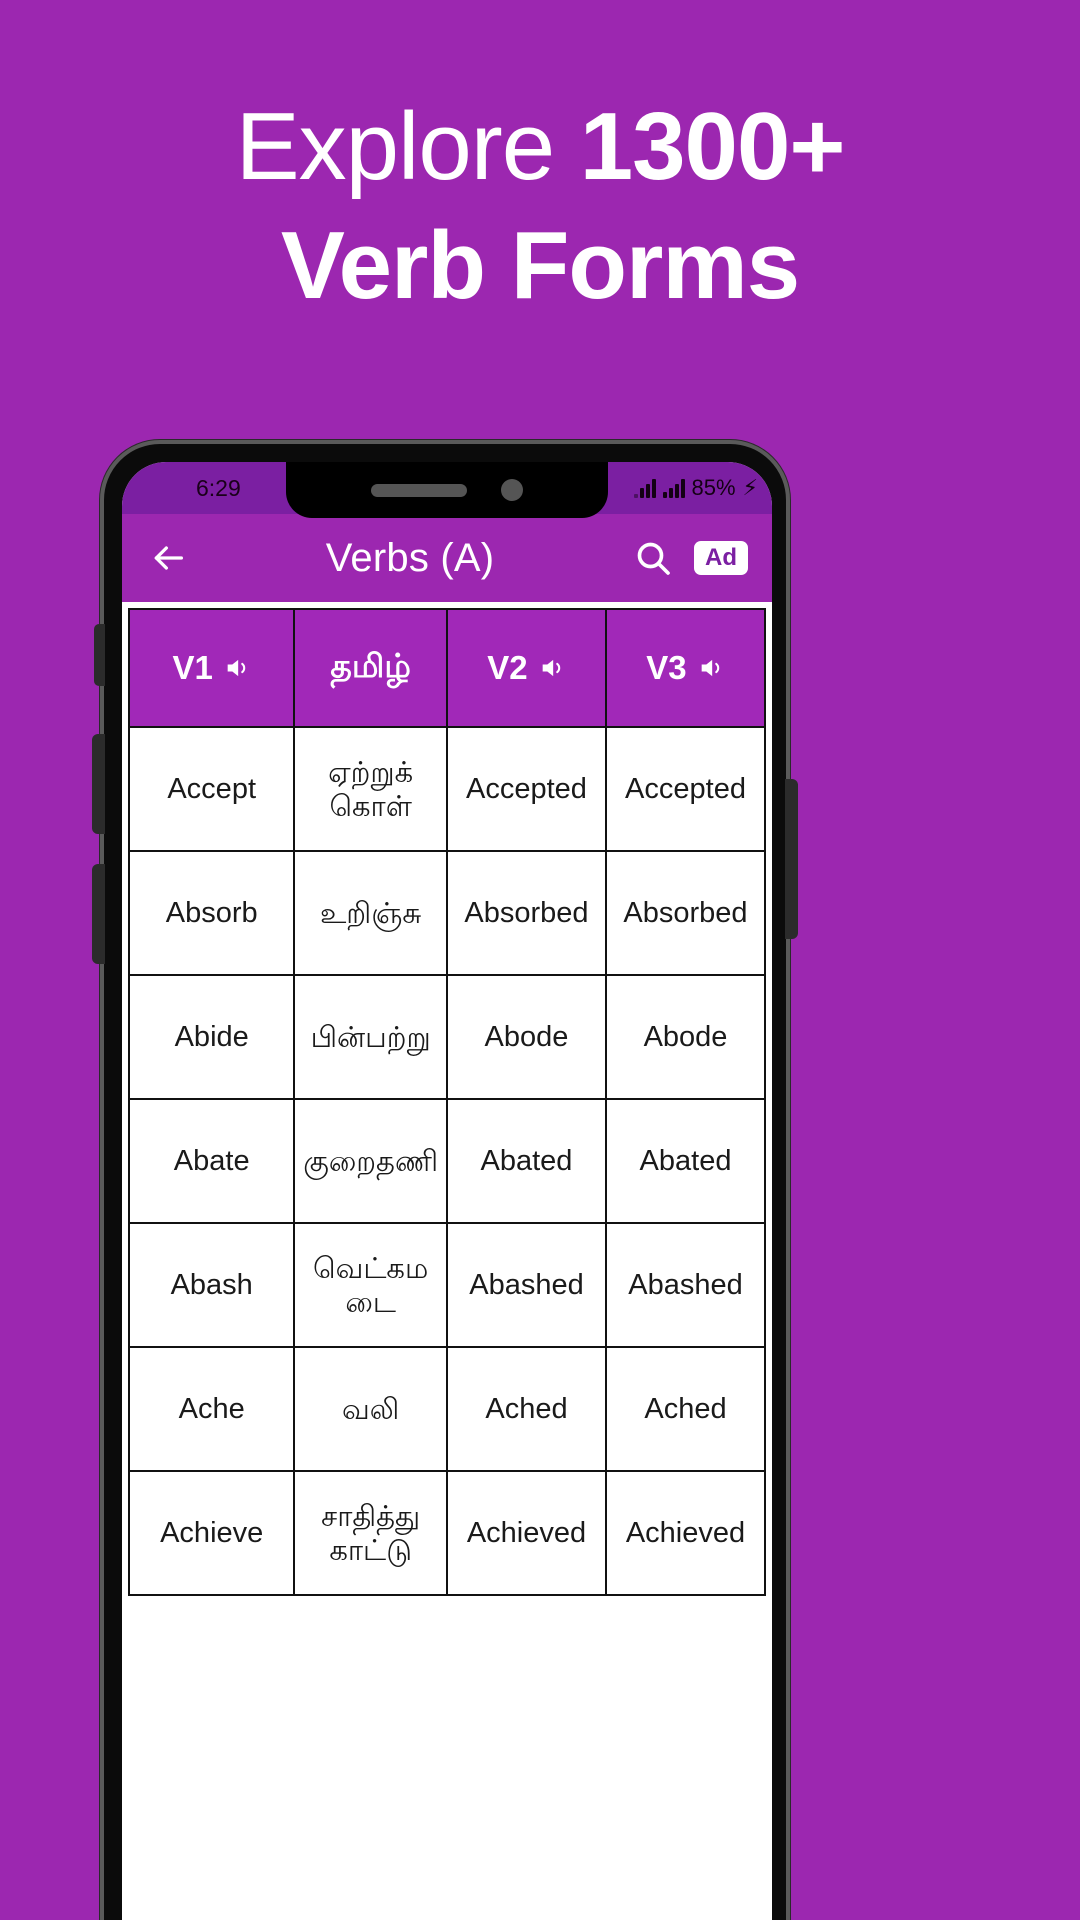 The image size is (1080, 1920). I want to click on table-header-row: V1 தமிழ் V2 V3, so click(447, 668).